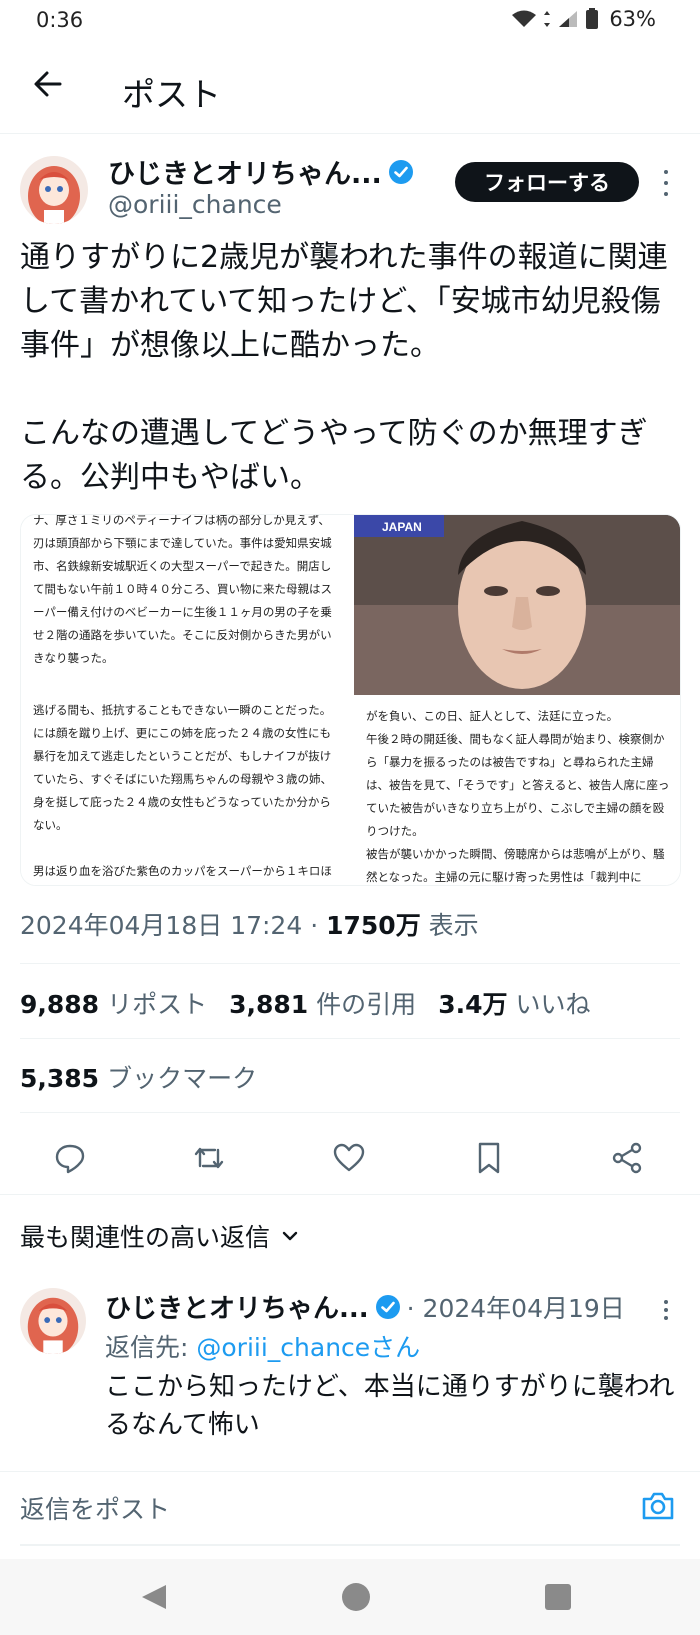  I want to click on views-count: 1750万, so click(373, 925).